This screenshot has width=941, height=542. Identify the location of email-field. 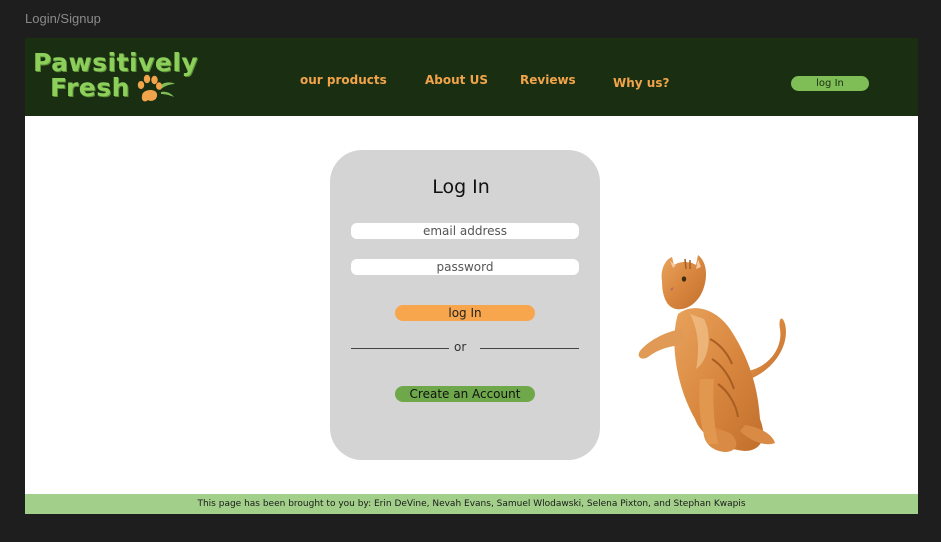
(465, 231).